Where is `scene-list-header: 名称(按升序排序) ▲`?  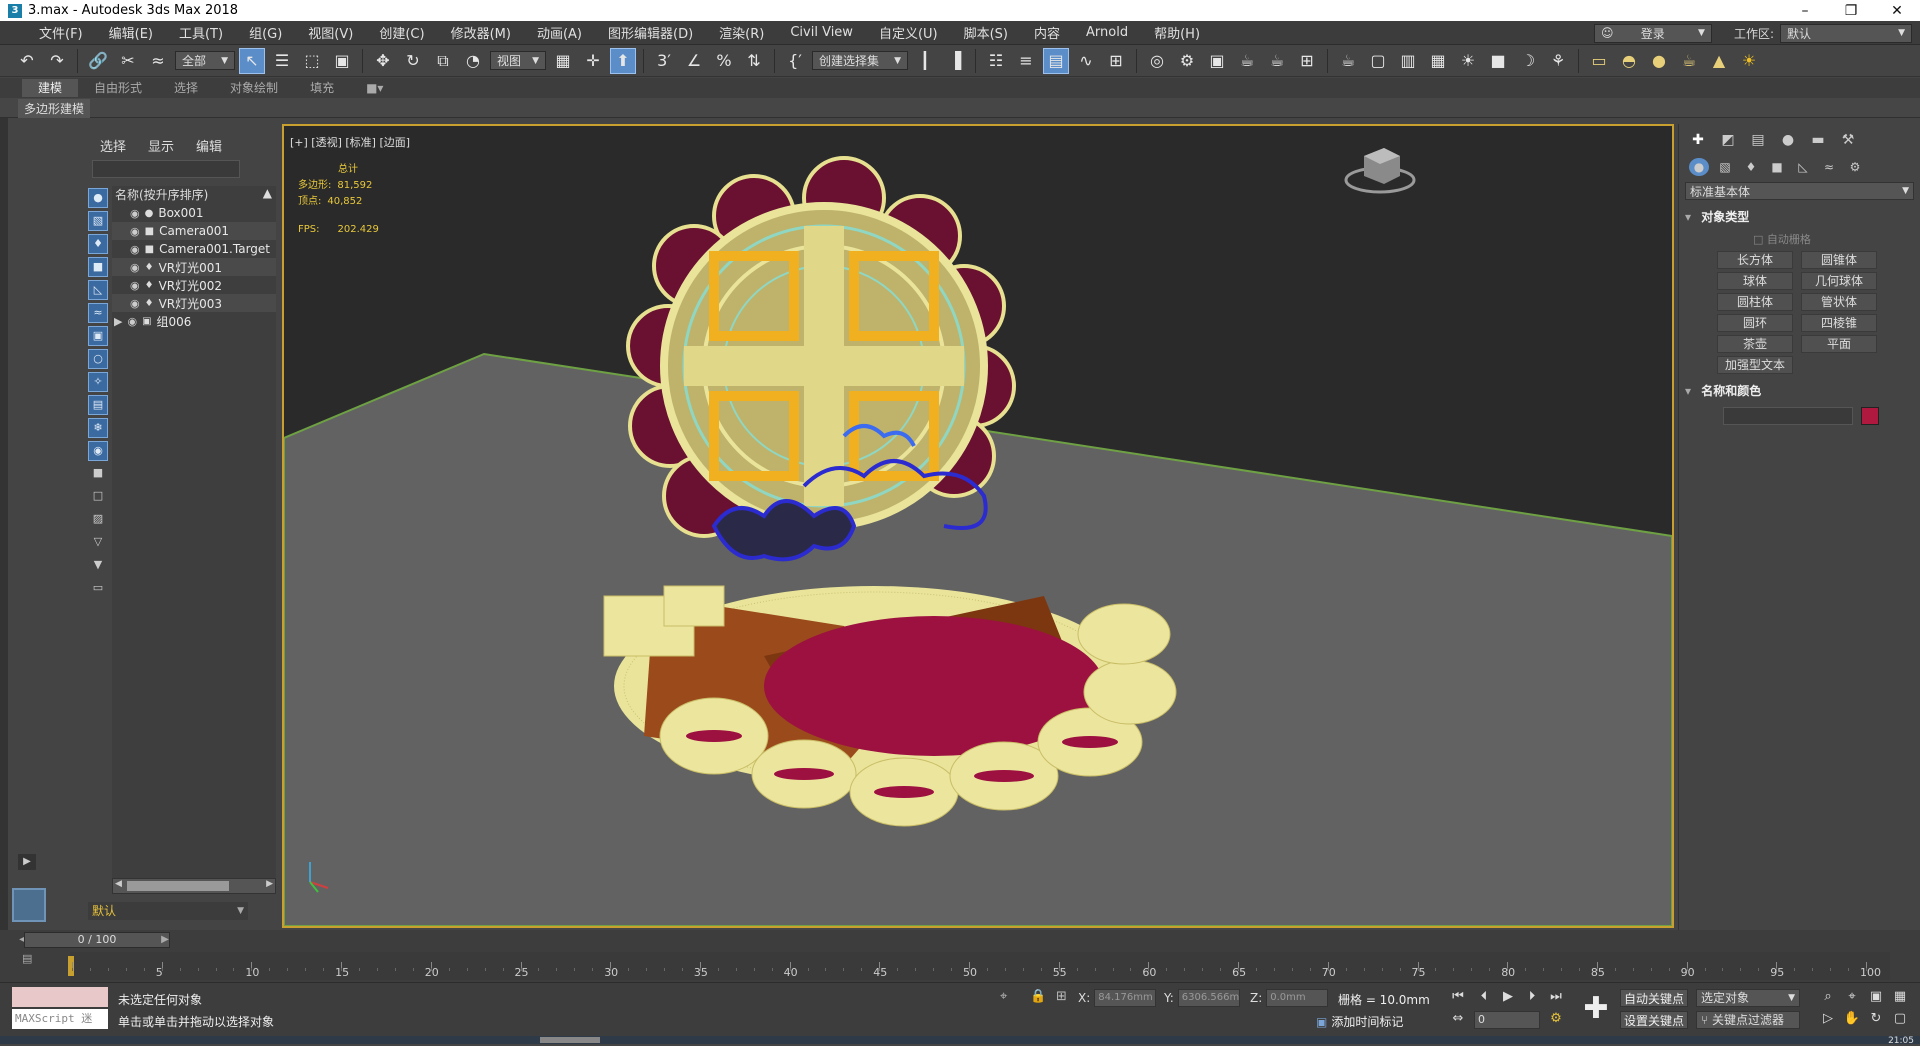
scene-list-header: 名称(按升序排序) ▲ is located at coordinates (194, 195).